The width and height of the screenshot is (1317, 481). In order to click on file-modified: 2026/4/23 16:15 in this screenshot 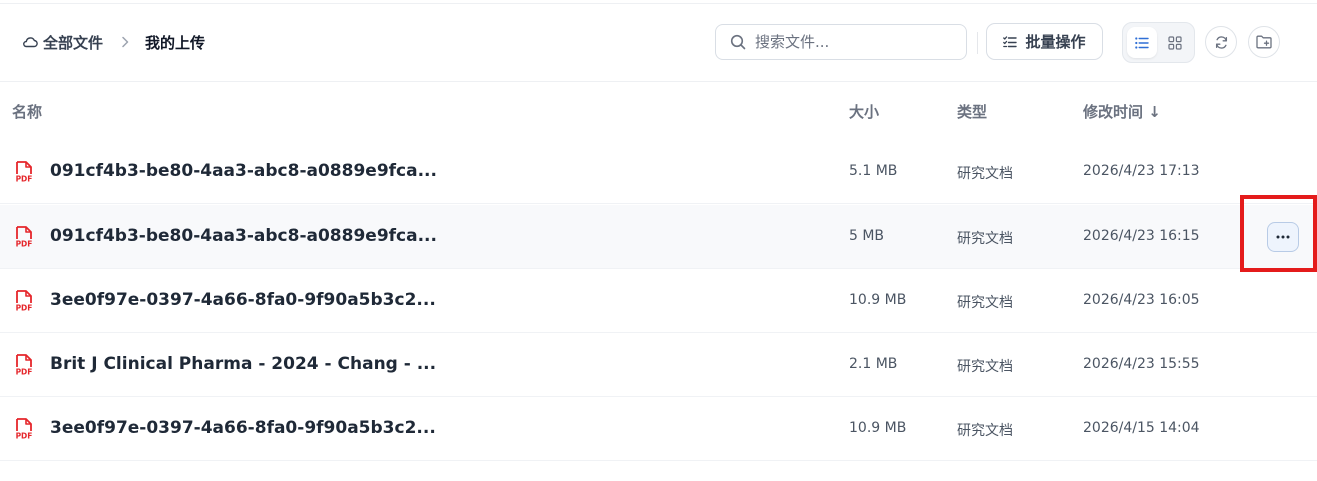, I will do `click(1141, 236)`.